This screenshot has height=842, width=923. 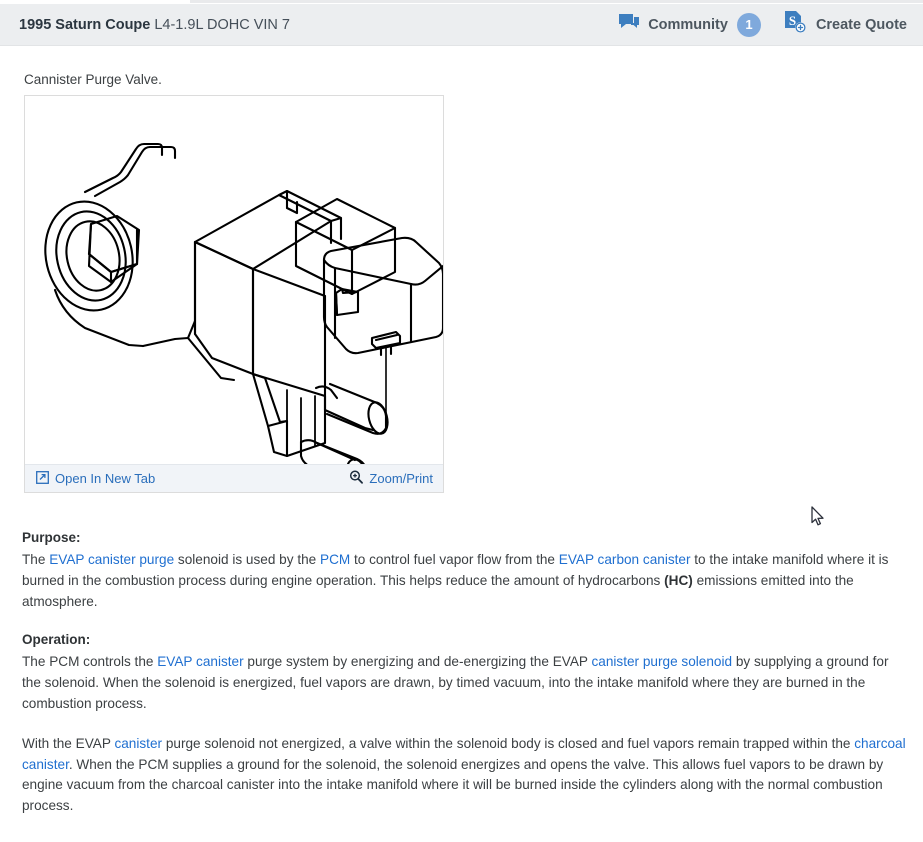 What do you see at coordinates (200, 661) in the screenshot?
I see `inline-link: EVAP canister` at bounding box center [200, 661].